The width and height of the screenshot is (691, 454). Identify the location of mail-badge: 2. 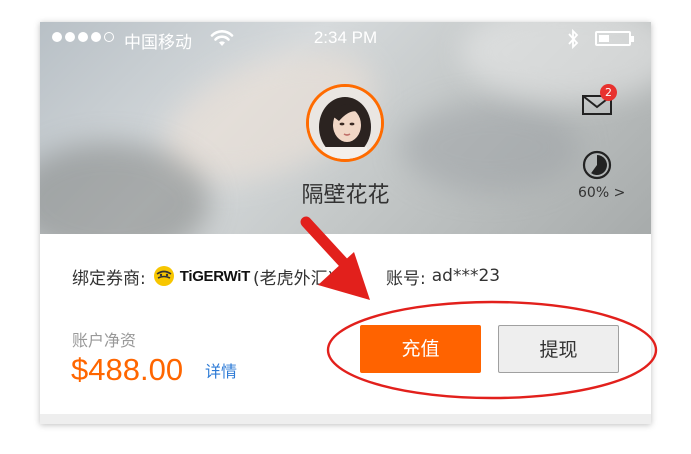
(608, 92).